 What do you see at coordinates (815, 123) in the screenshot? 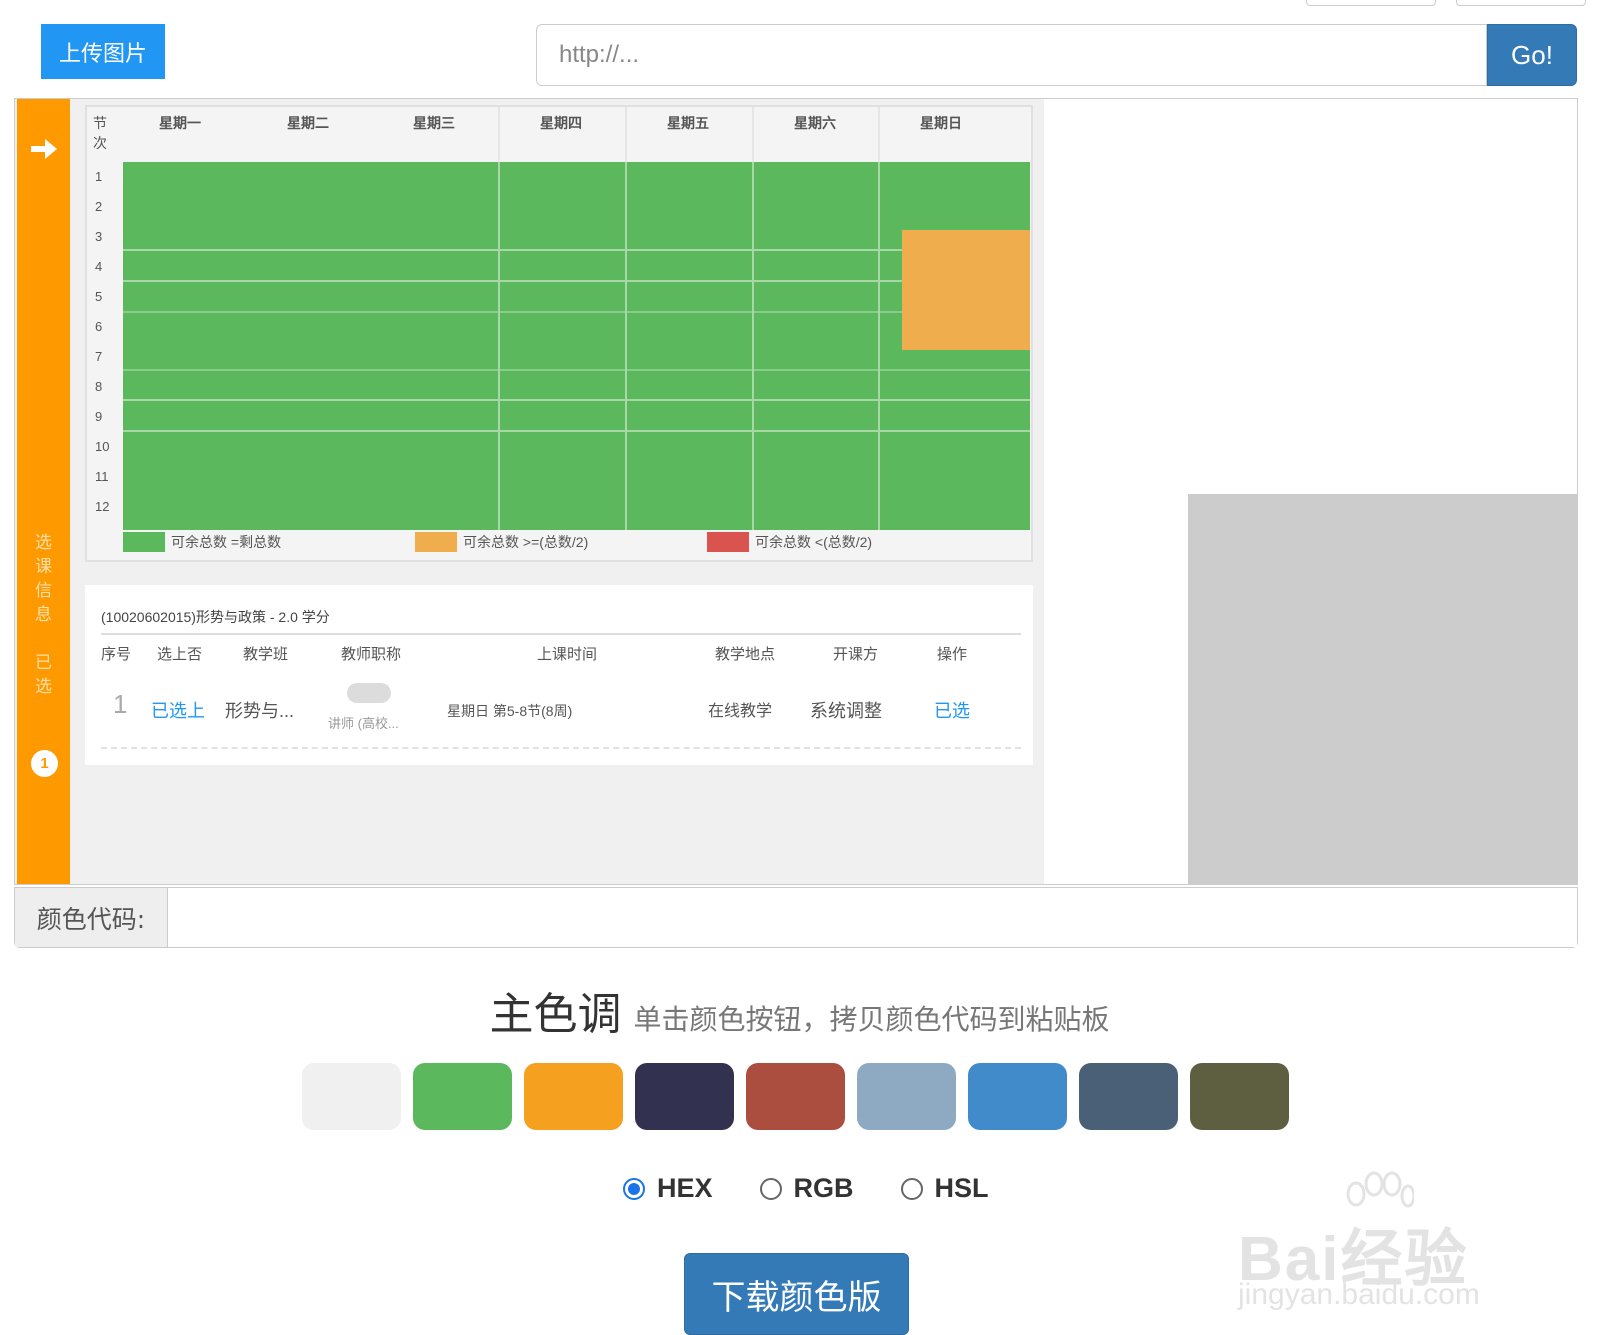
I see `timetable-day-header: 星期六` at bounding box center [815, 123].